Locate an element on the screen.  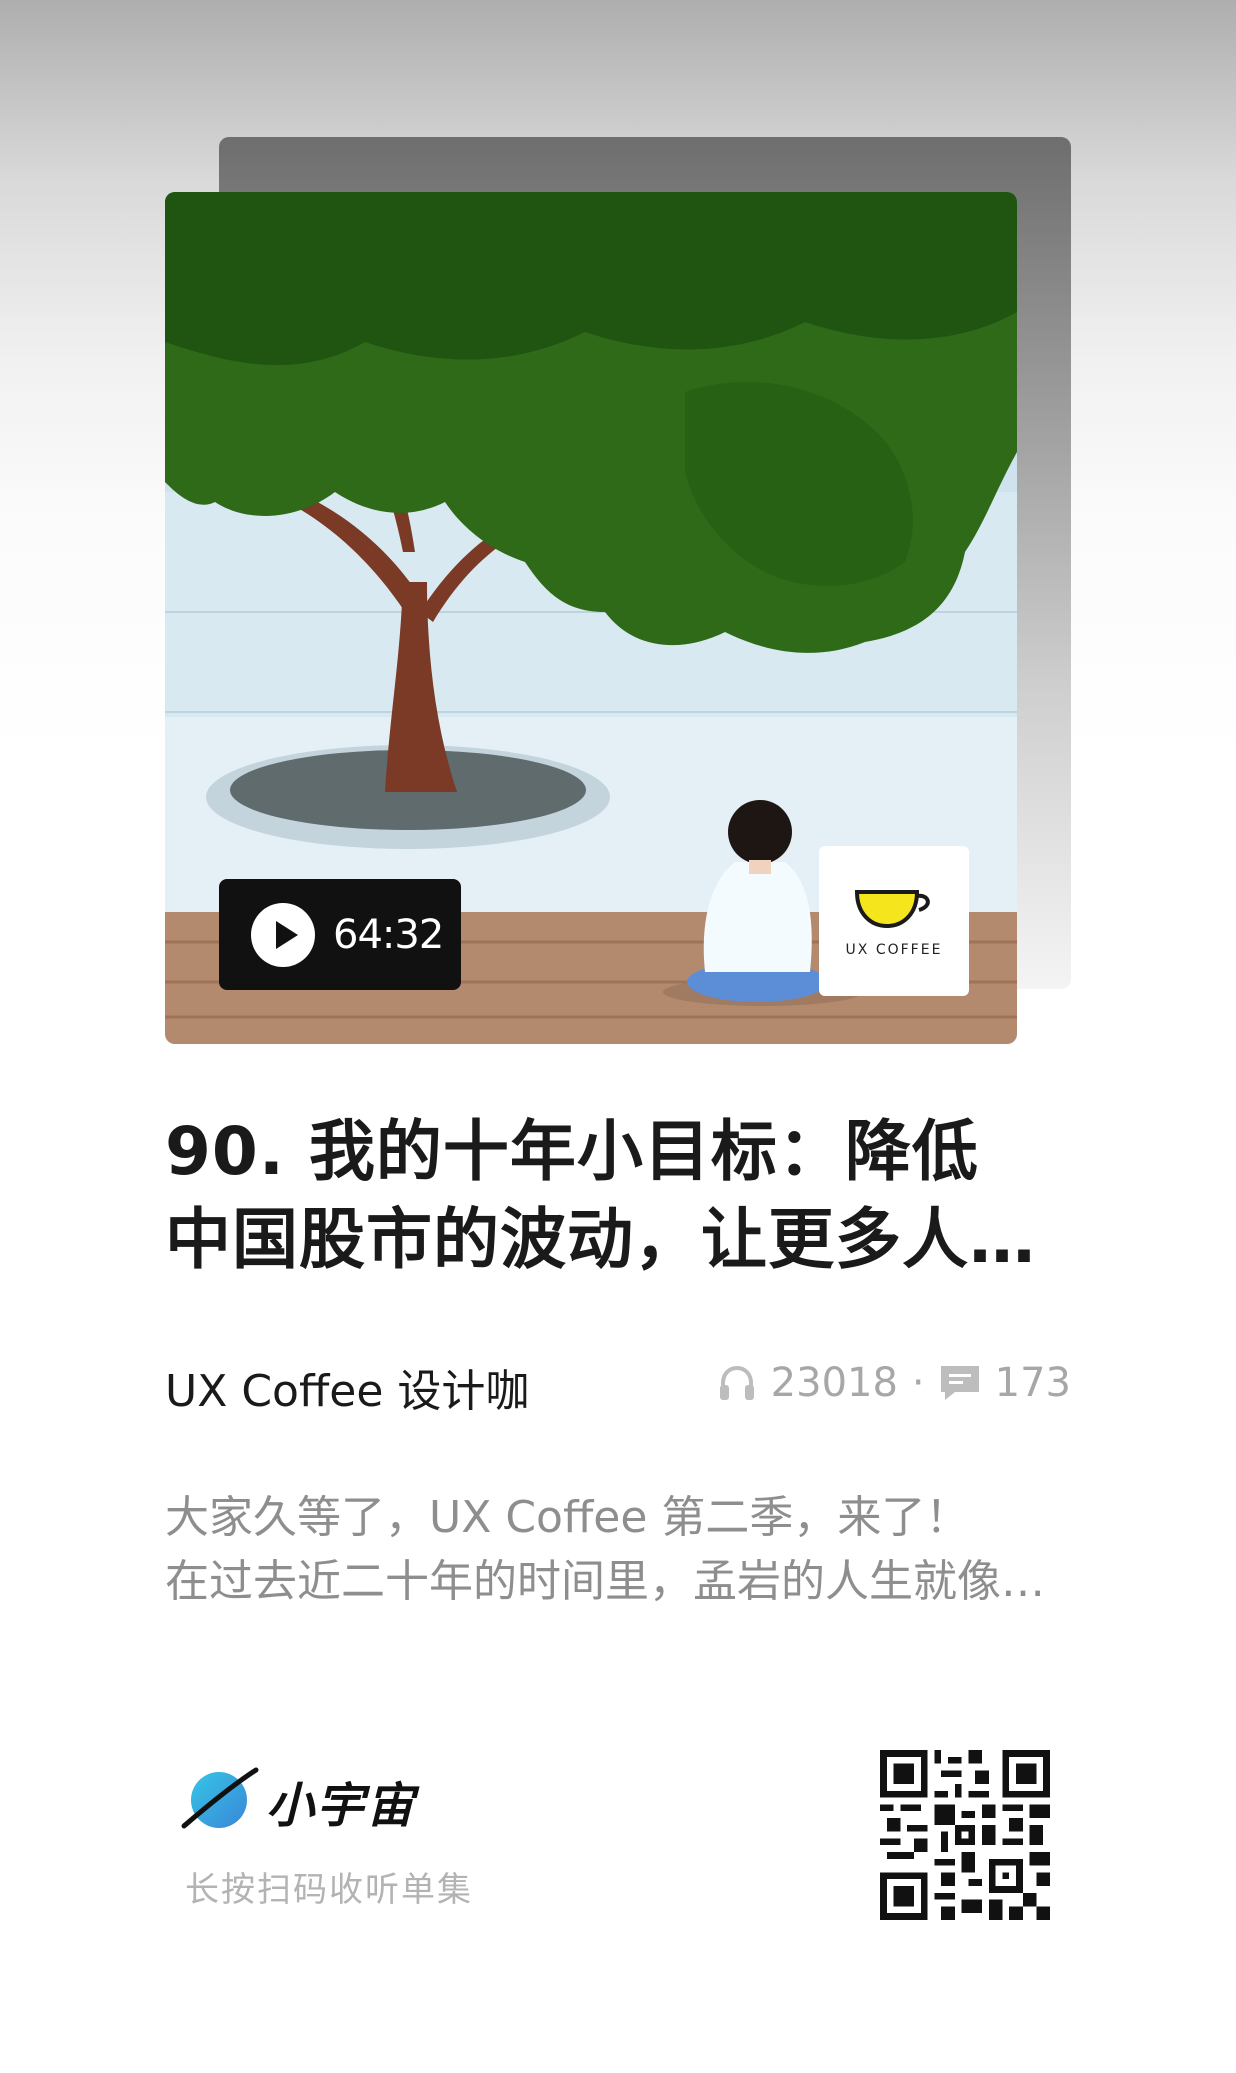
title-line: 90. 我的十年小目标：降低 is located at coordinates (572, 1151).